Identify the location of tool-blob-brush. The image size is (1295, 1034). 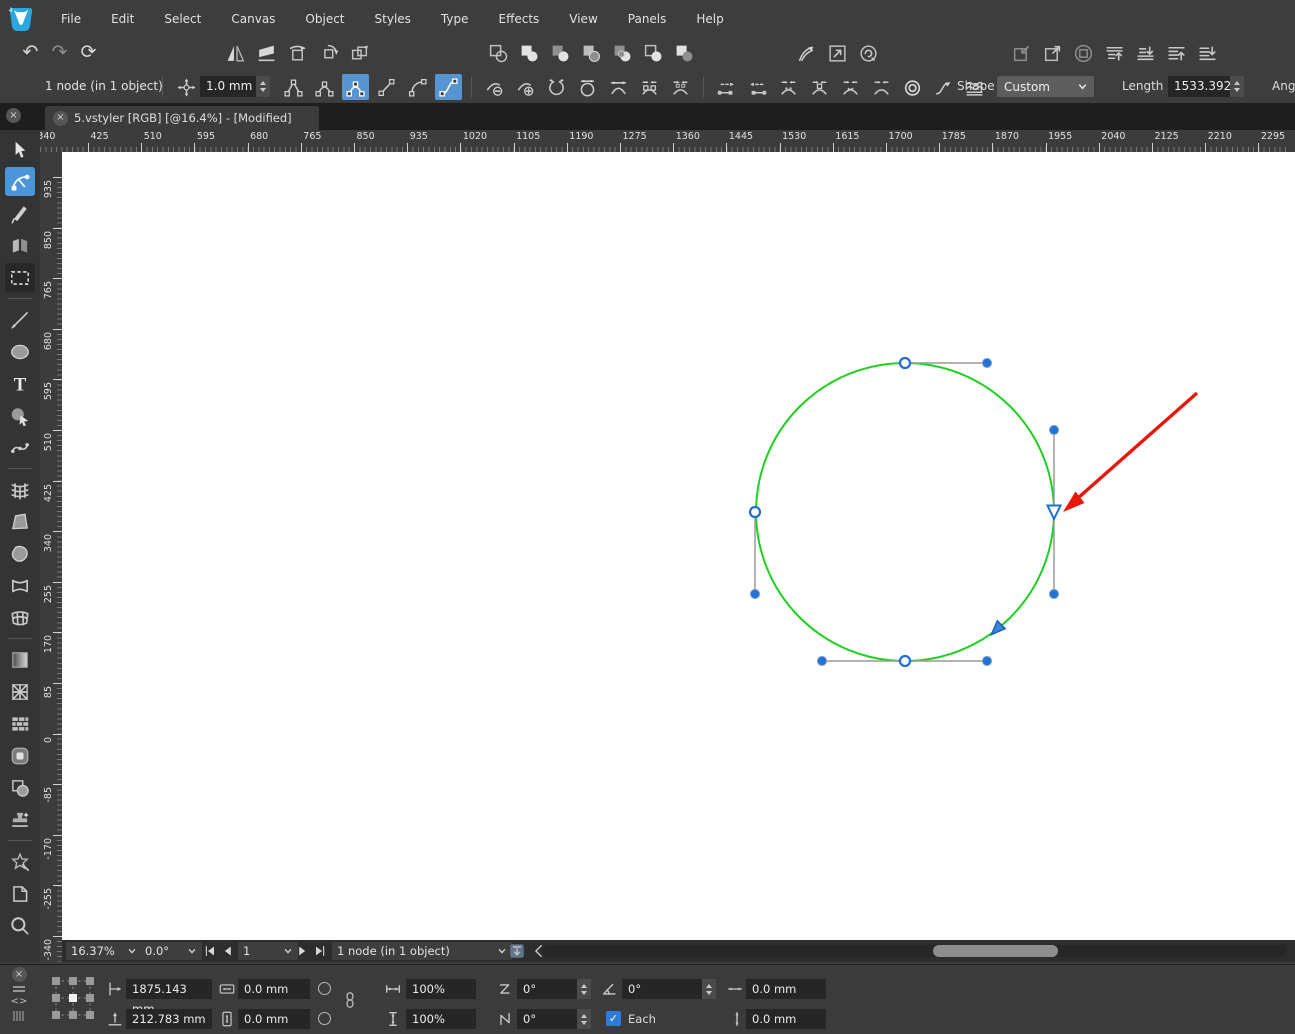
(20, 553).